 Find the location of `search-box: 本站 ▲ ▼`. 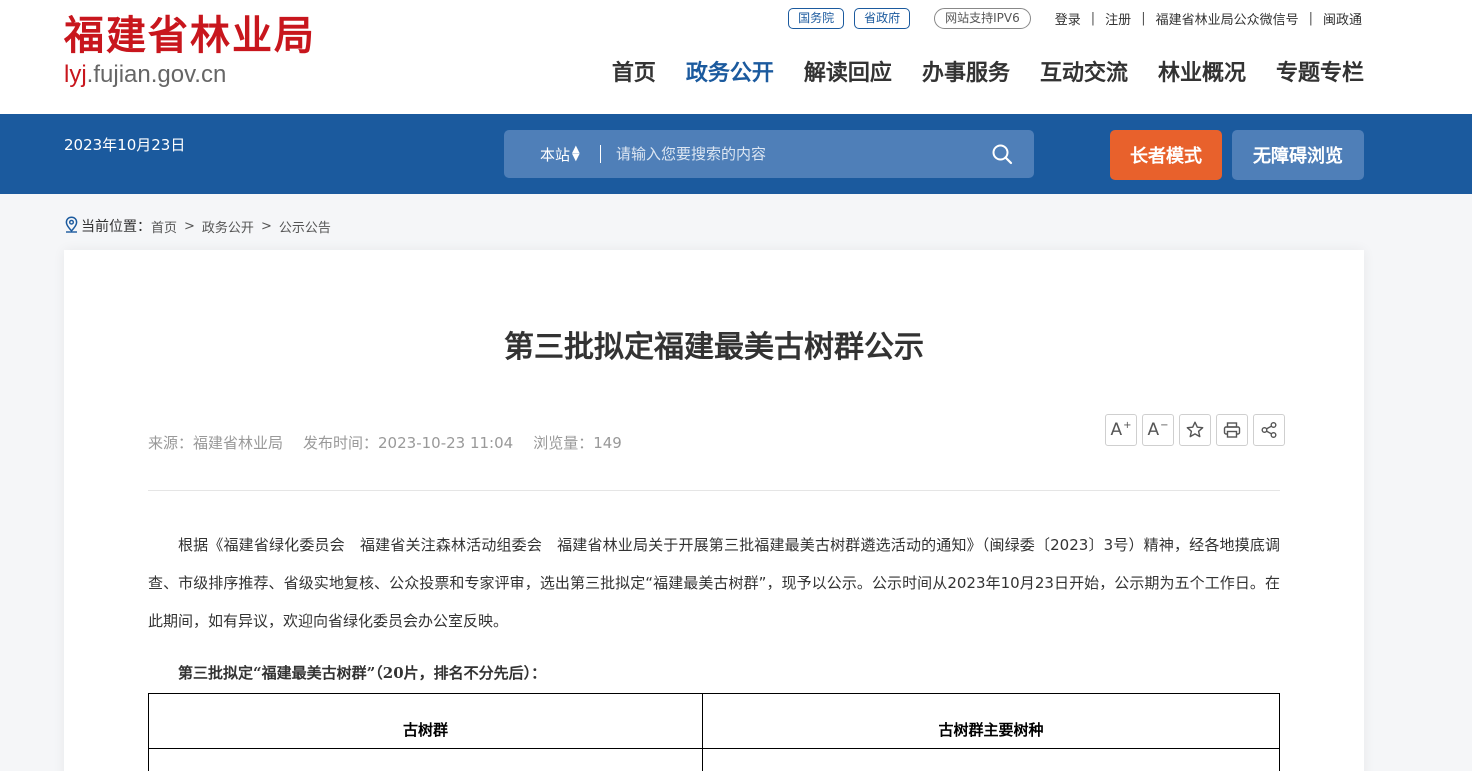

search-box: 本站 ▲ ▼ is located at coordinates (769, 154).